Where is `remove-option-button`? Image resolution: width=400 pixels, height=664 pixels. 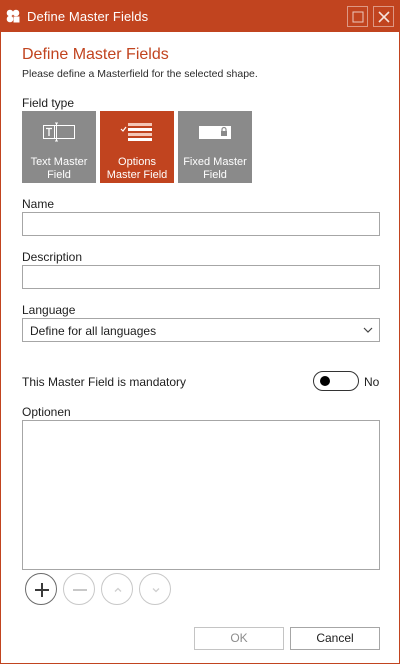 remove-option-button is located at coordinates (79, 589).